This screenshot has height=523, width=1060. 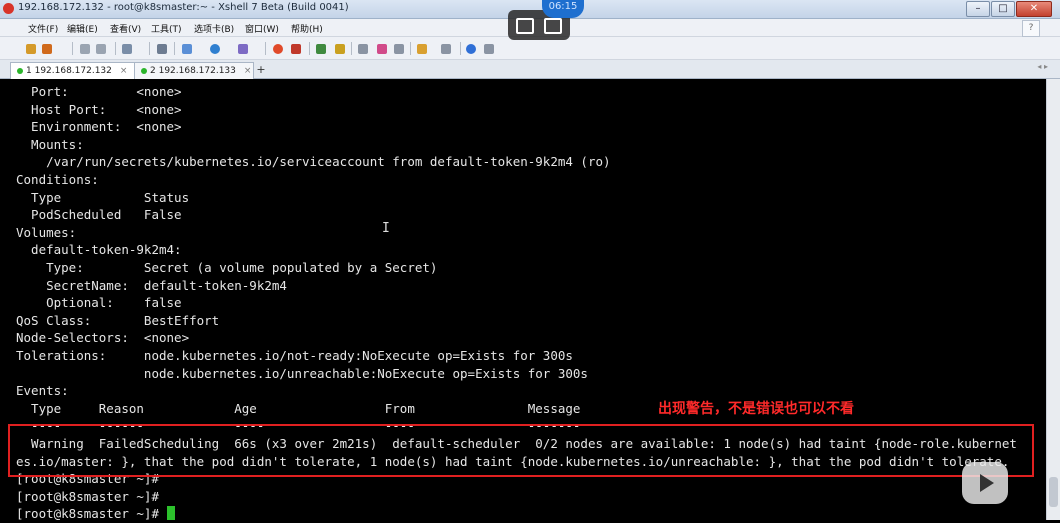 I want to click on terminal-prompt: [root@k8smaster ~]#, so click(x=91, y=514).